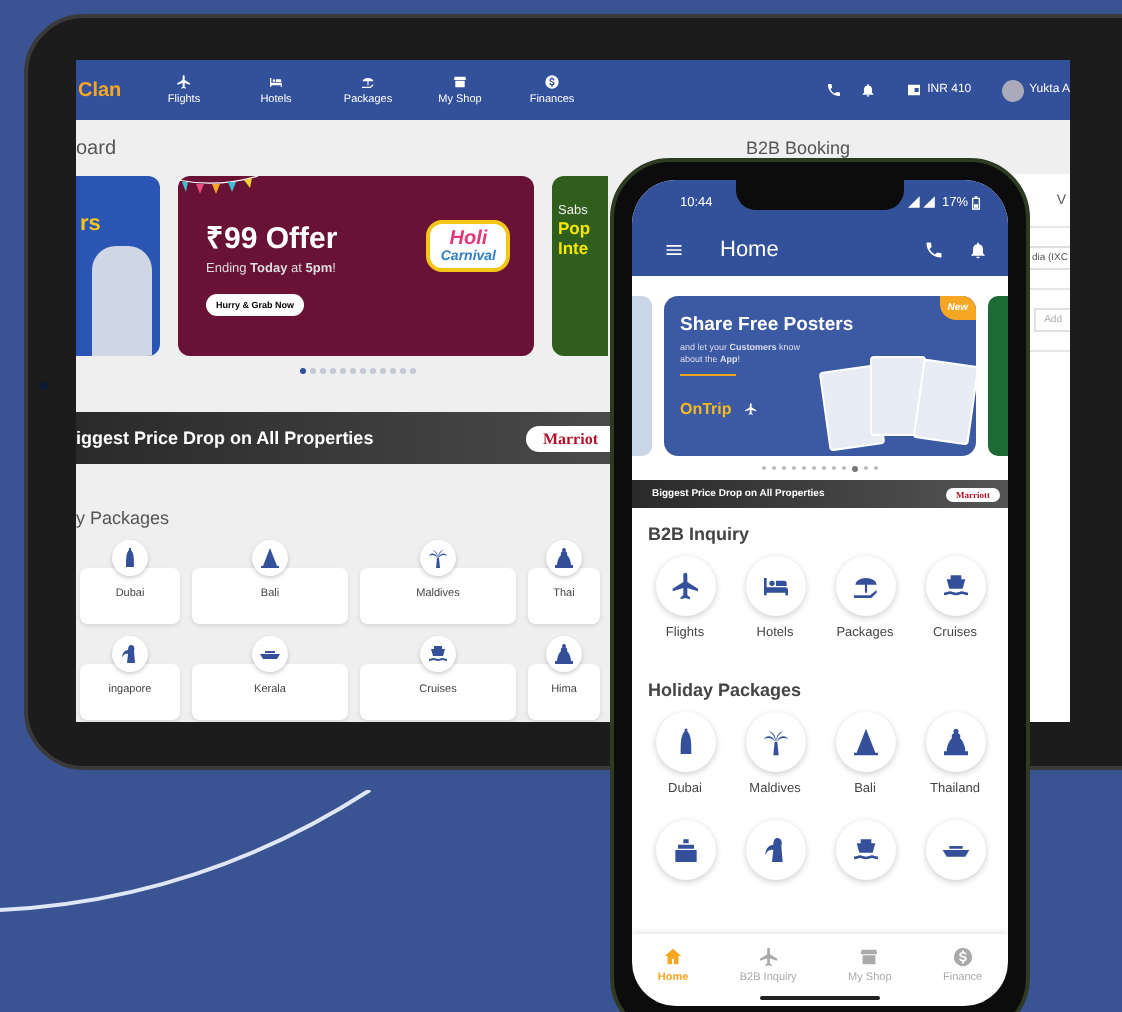  I want to click on home-indicator, so click(820, 998).